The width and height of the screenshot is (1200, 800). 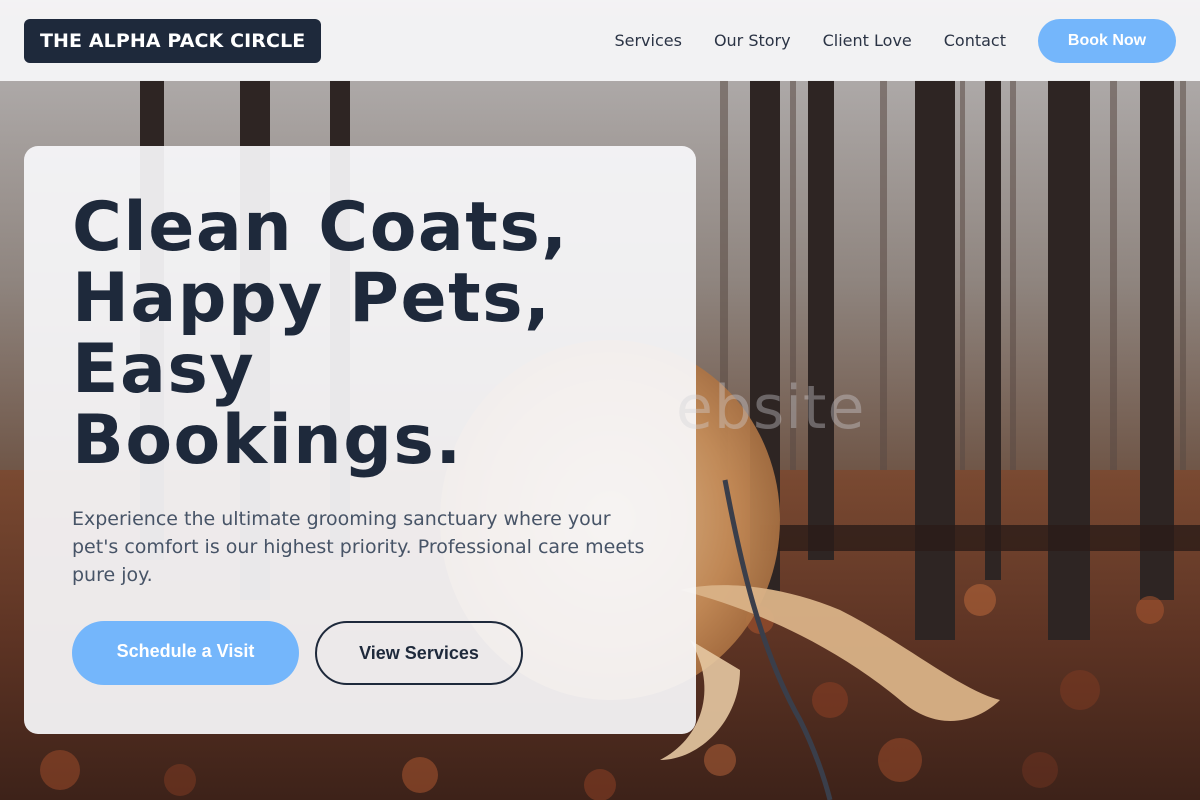 What do you see at coordinates (185, 653) in the screenshot?
I see `schedule-visit-button: Schedule a Visit` at bounding box center [185, 653].